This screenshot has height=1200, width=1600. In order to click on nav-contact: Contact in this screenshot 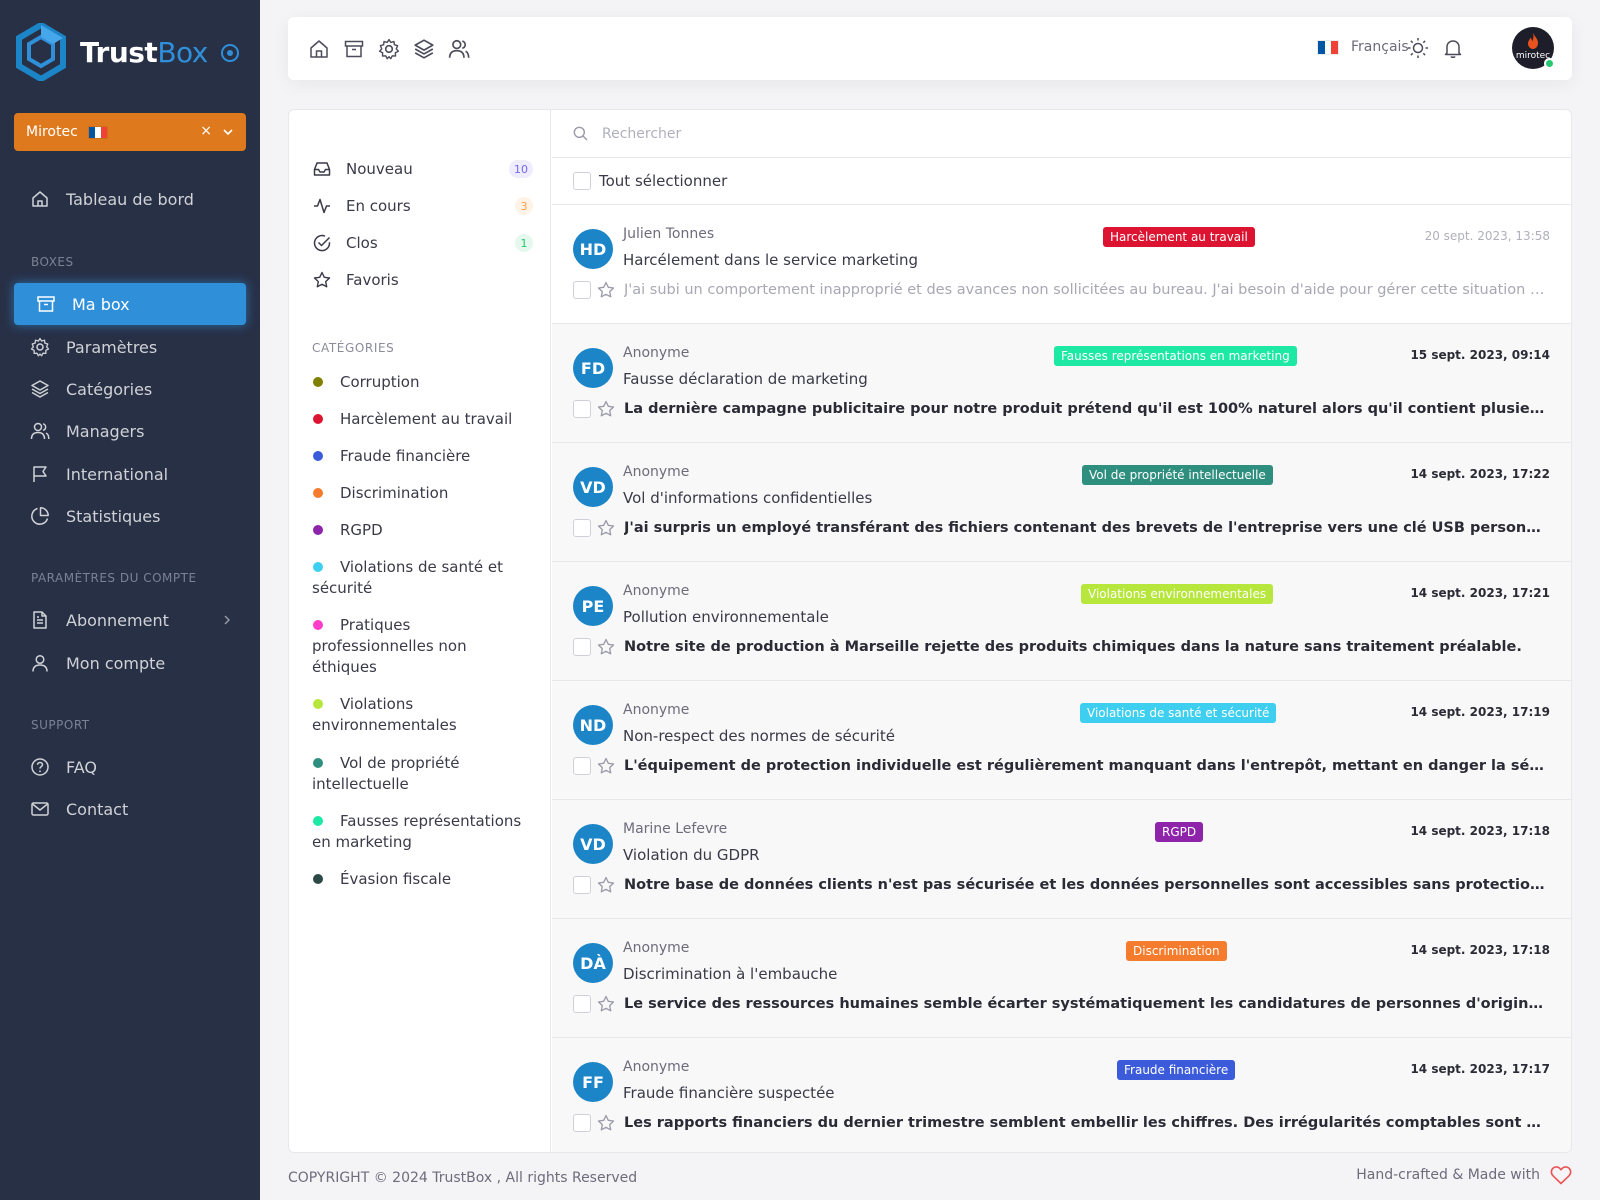, I will do `click(130, 809)`.